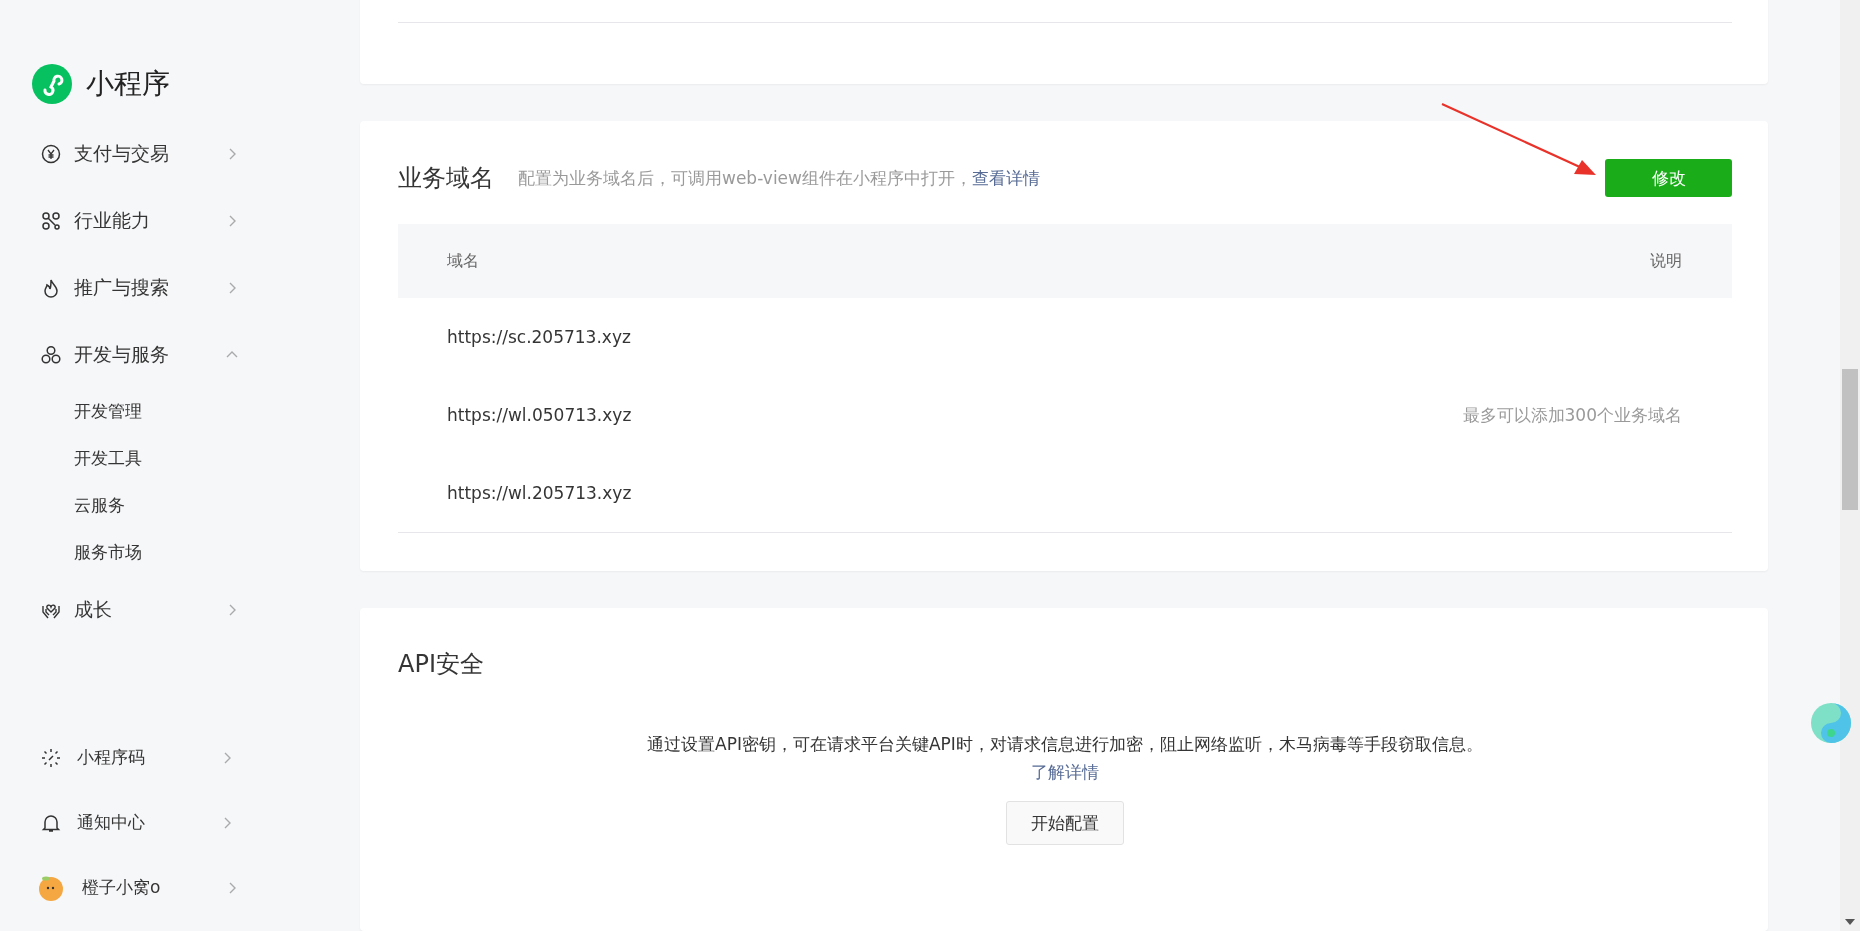 The height and width of the screenshot is (931, 1860). I want to click on scrollbar, so click(1850, 465).